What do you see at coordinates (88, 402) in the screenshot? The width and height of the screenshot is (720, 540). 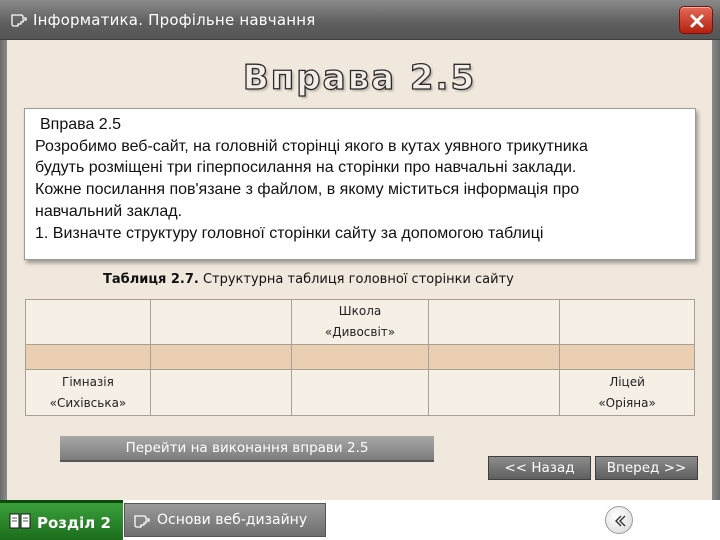 I see `gymnasium-name-line: «Сихівська»` at bounding box center [88, 402].